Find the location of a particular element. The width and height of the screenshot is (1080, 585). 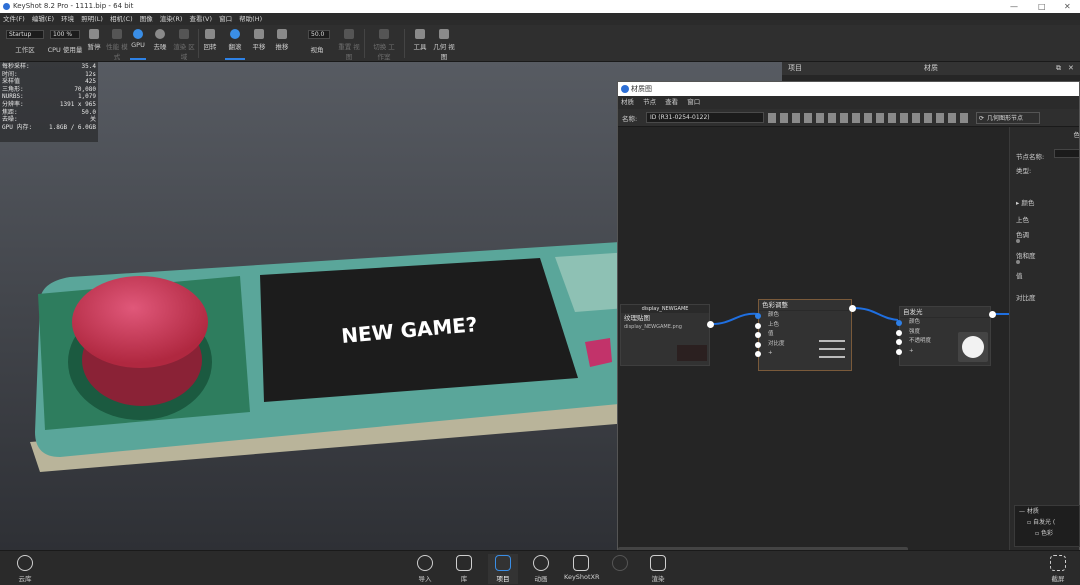

color-adjust-output-port is located at coordinates (852, 308).